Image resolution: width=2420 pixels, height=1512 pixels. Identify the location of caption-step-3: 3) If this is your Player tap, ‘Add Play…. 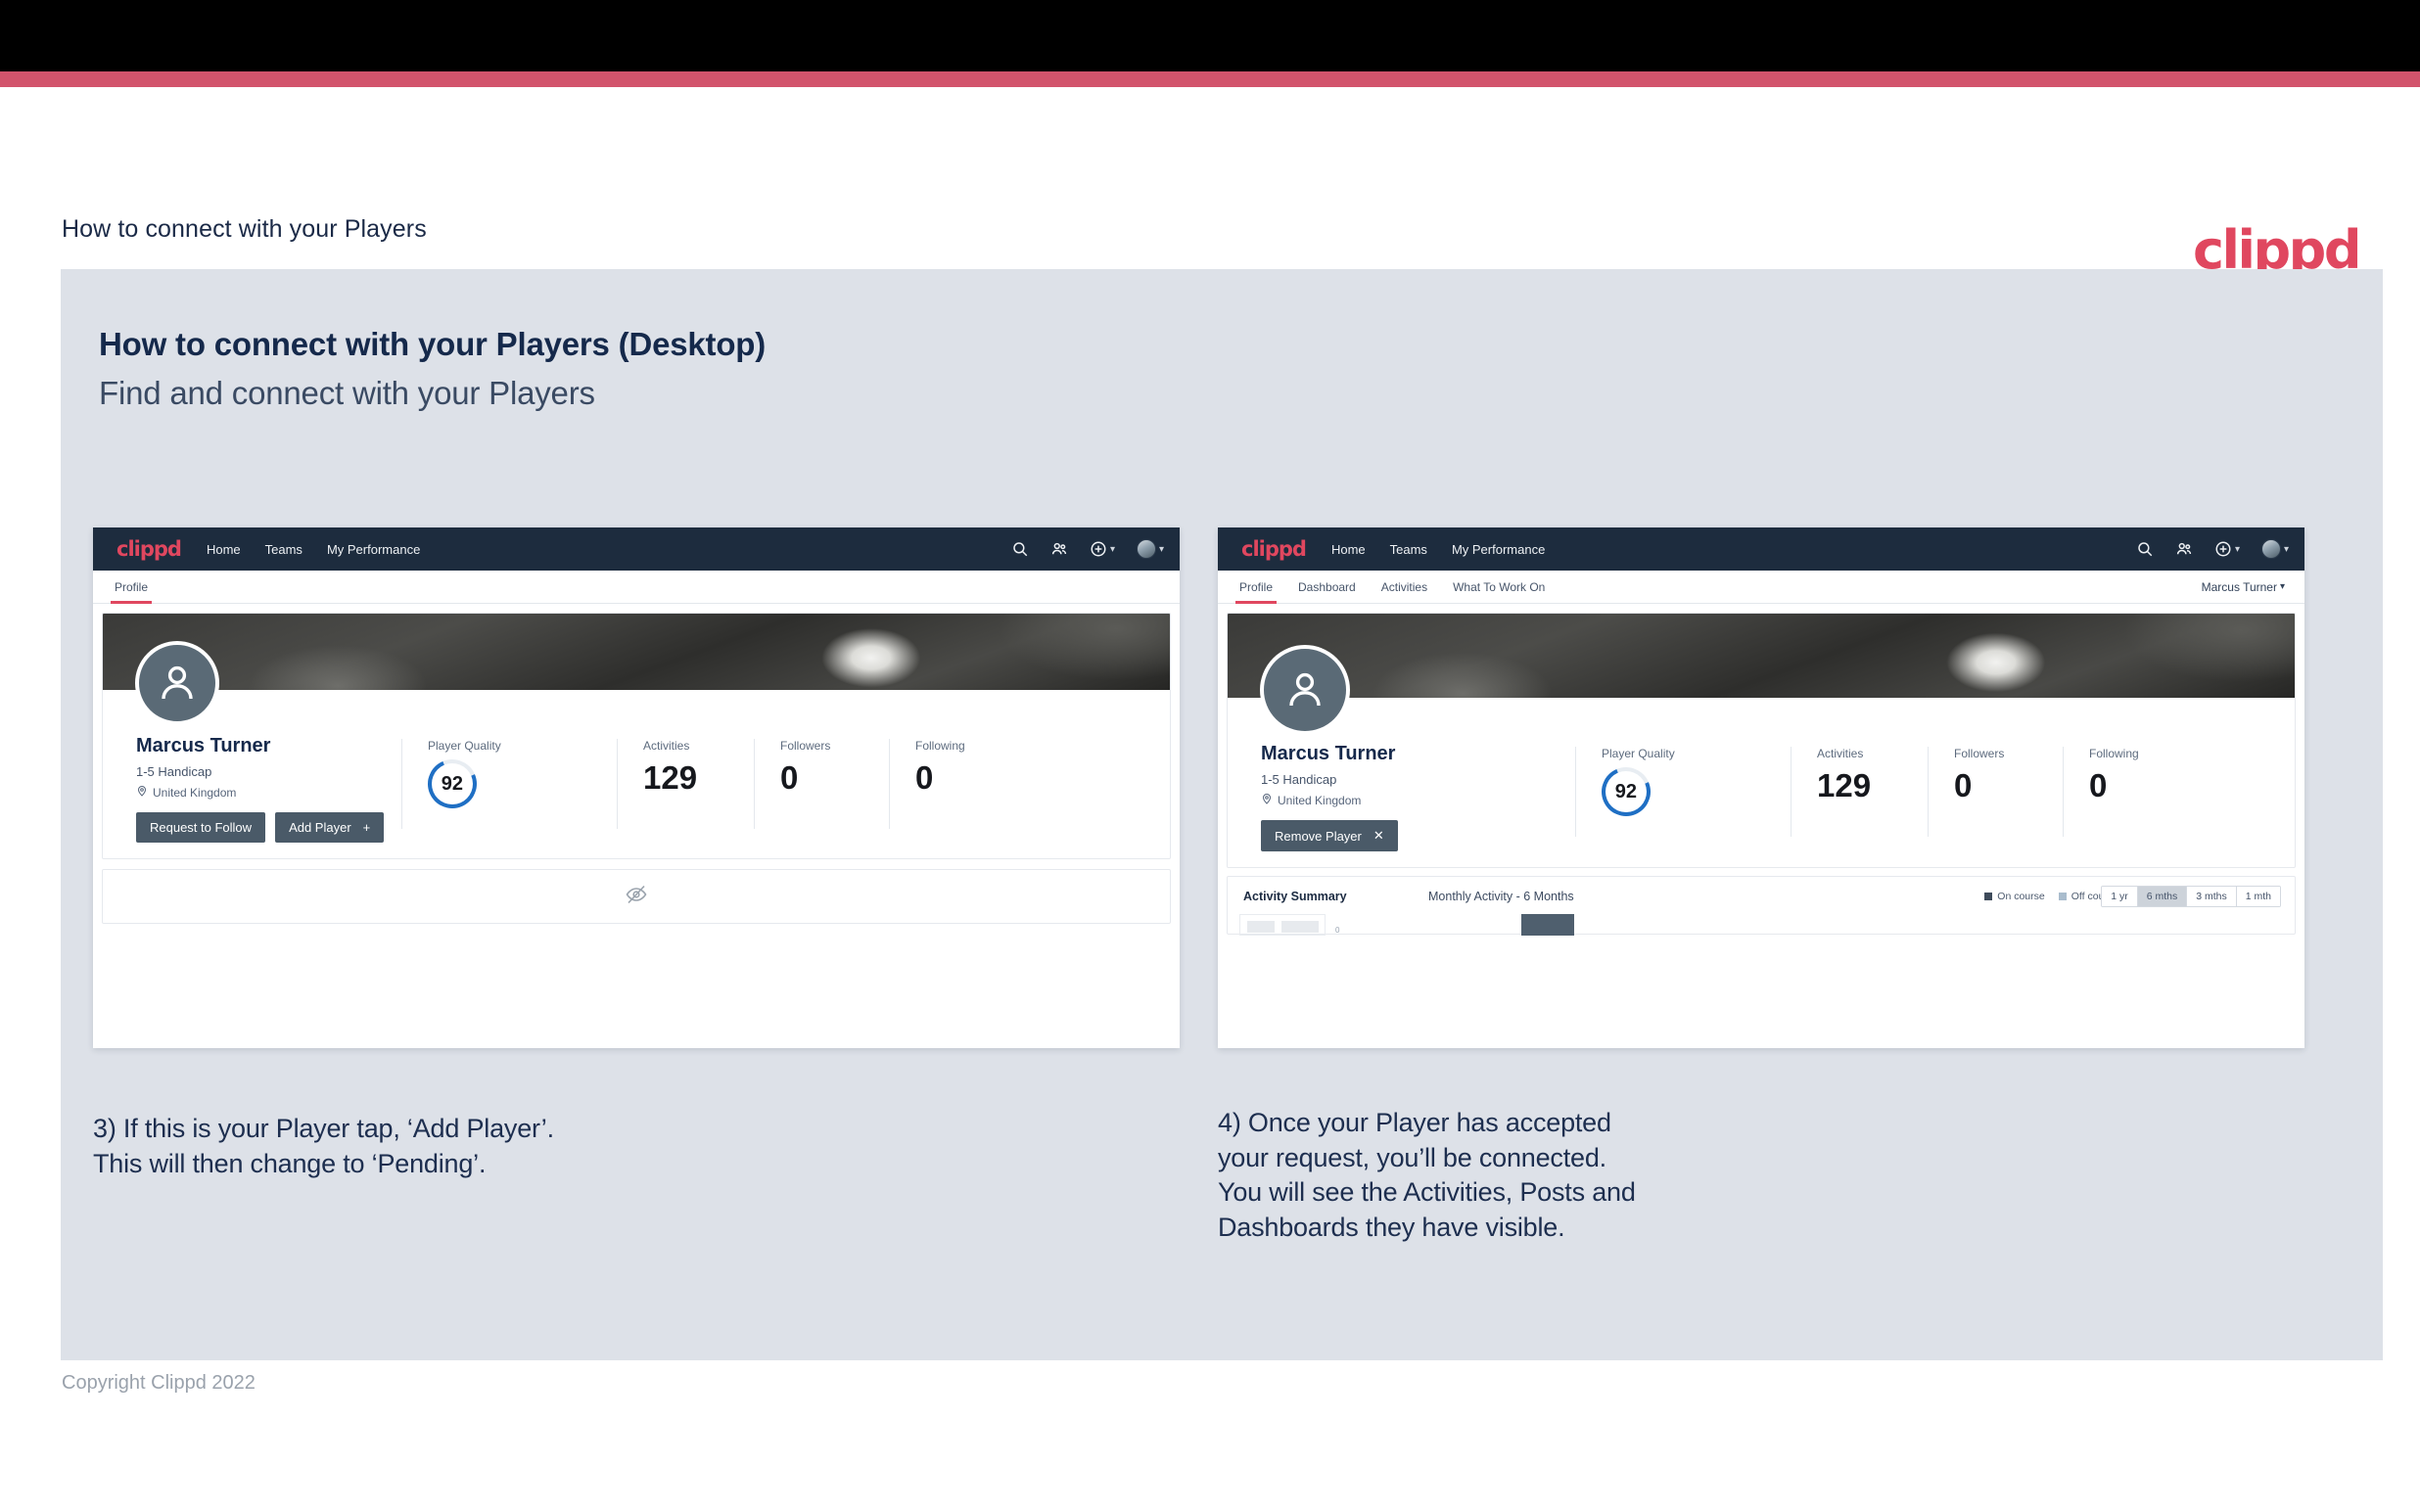
(582, 1146).